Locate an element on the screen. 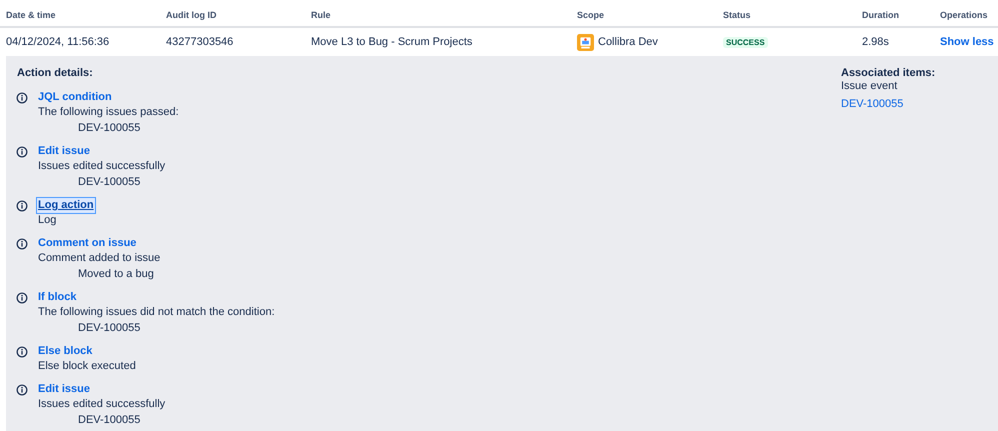  section-heading: Action details: is located at coordinates (55, 73).